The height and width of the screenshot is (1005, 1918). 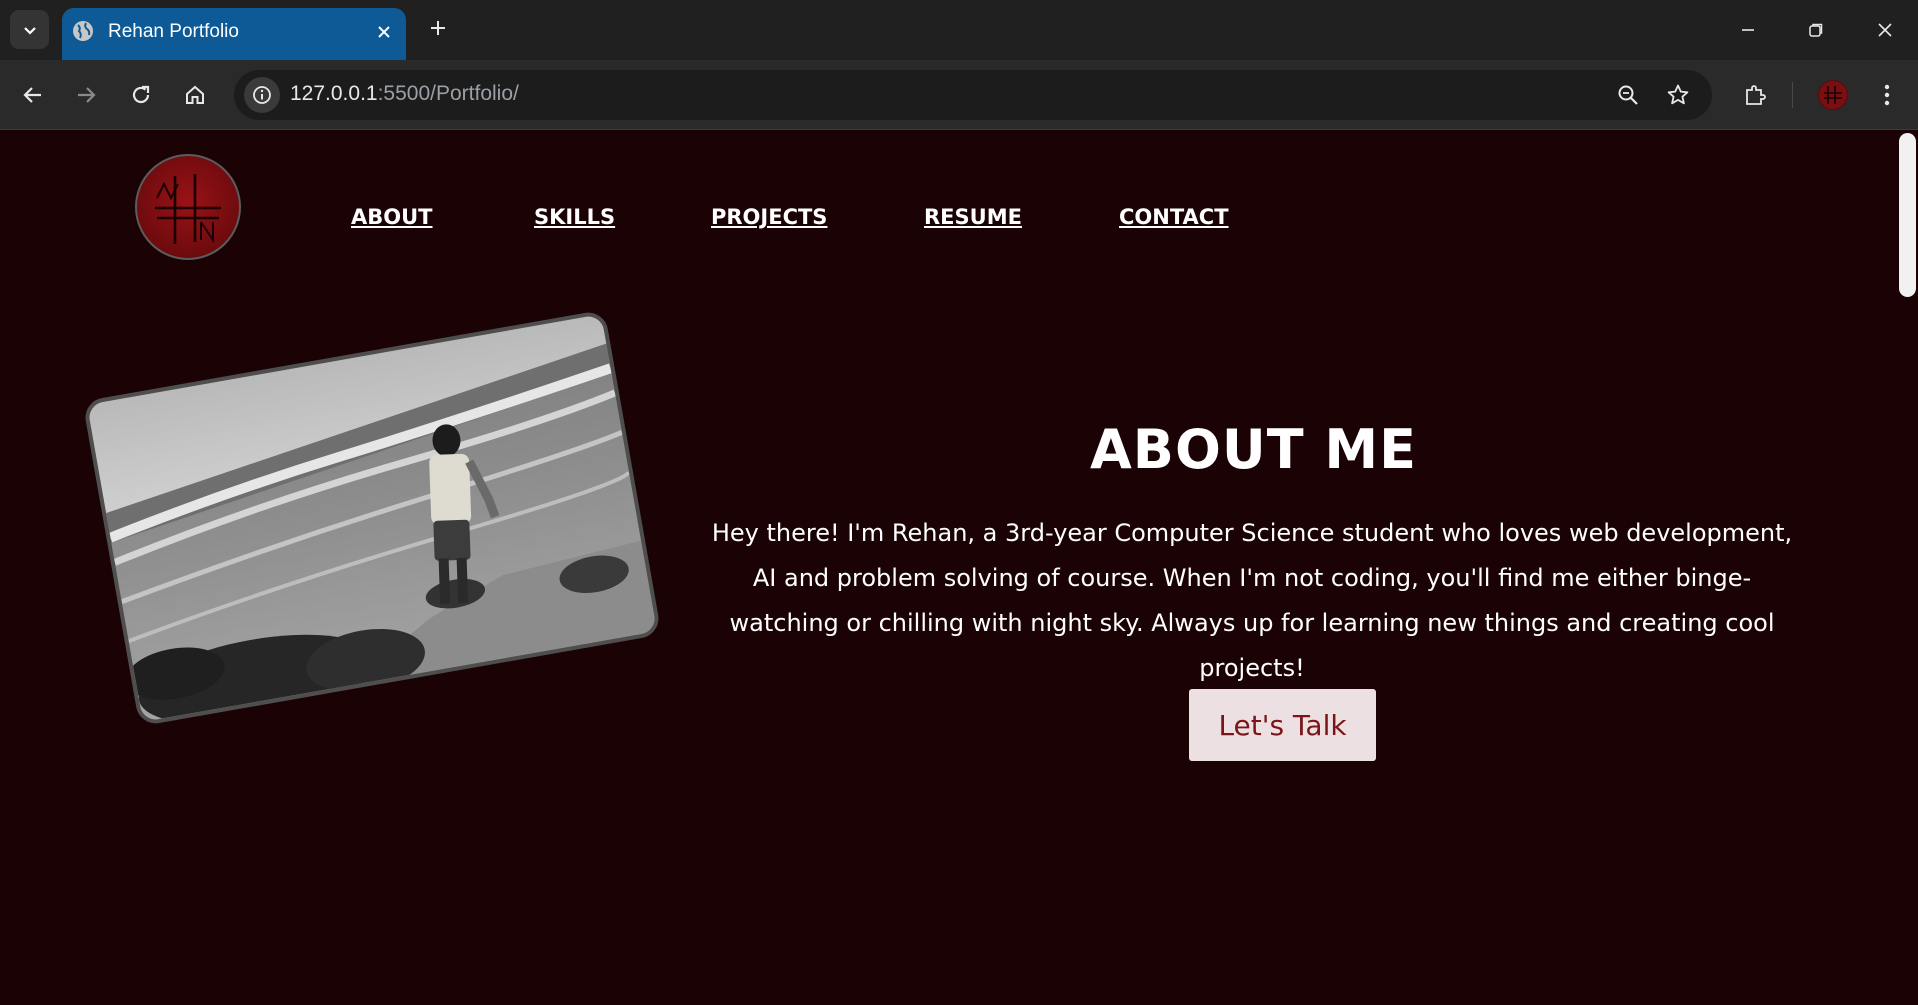 I want to click on browser-tab: Rehan Portfolio, so click(x=234, y=34).